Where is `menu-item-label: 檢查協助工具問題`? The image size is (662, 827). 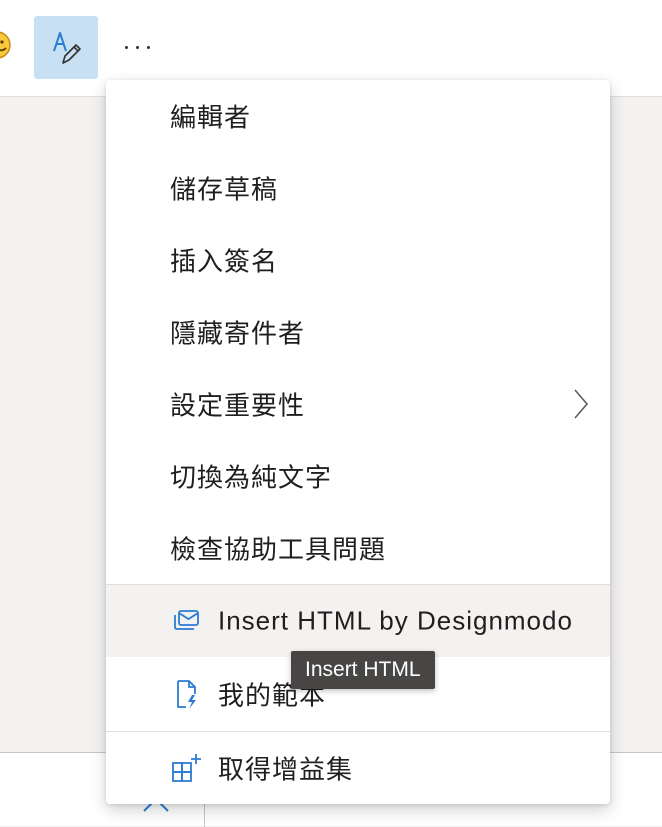 menu-item-label: 檢查協助工具問題 is located at coordinates (278, 550).